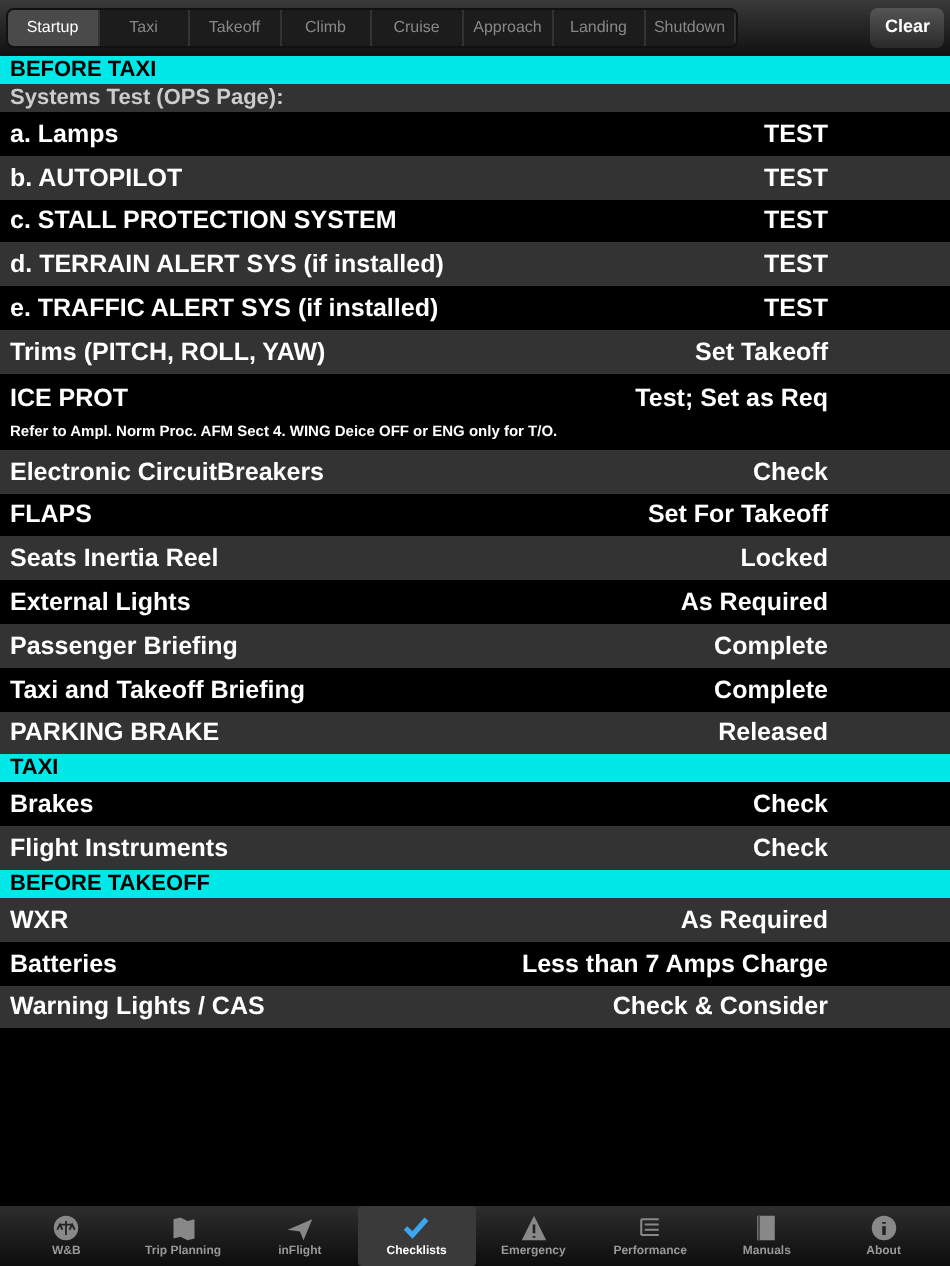 This screenshot has width=950, height=1266. I want to click on section-header: TAXI, so click(475, 768).